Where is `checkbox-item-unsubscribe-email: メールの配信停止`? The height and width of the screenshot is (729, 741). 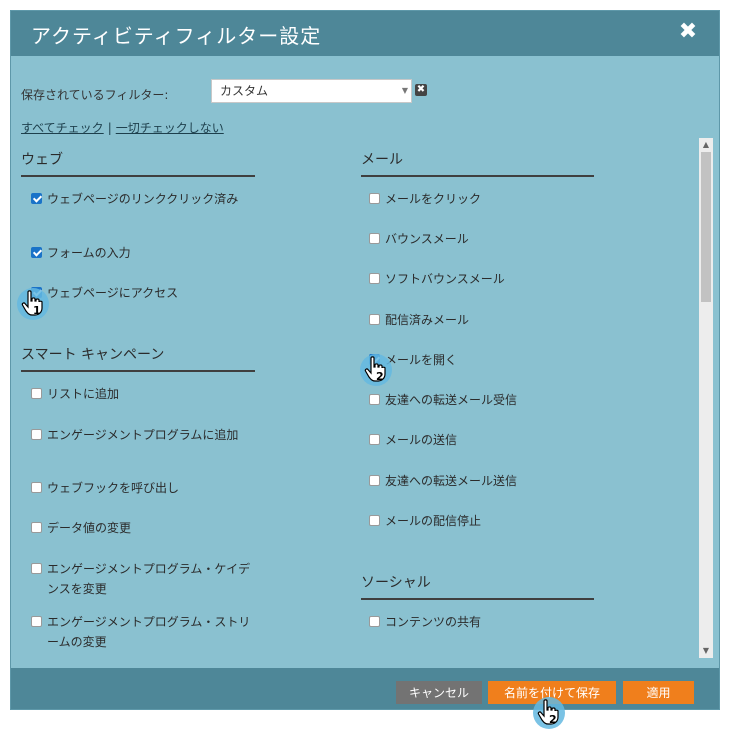 checkbox-item-unsubscribe-email: メールの配信停止 is located at coordinates (479, 521).